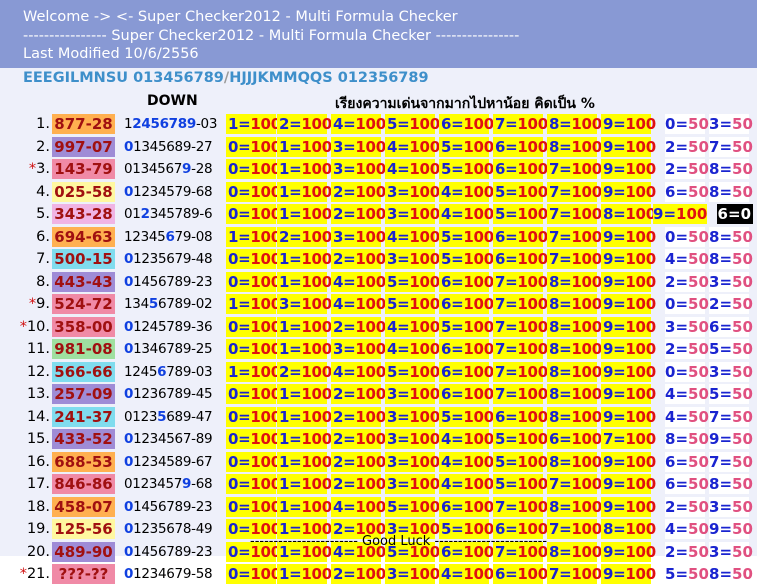 The image size is (757, 584). What do you see at coordinates (83, 461) in the screenshot?
I see `number-pair: 688-53` at bounding box center [83, 461].